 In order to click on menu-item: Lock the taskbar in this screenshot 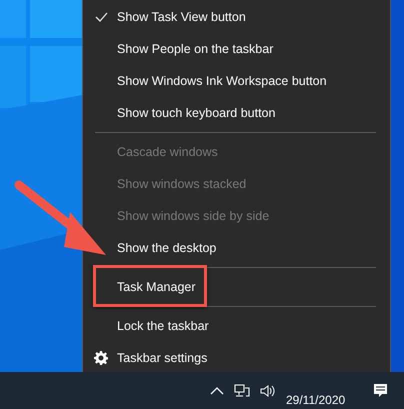, I will do `click(163, 326)`.